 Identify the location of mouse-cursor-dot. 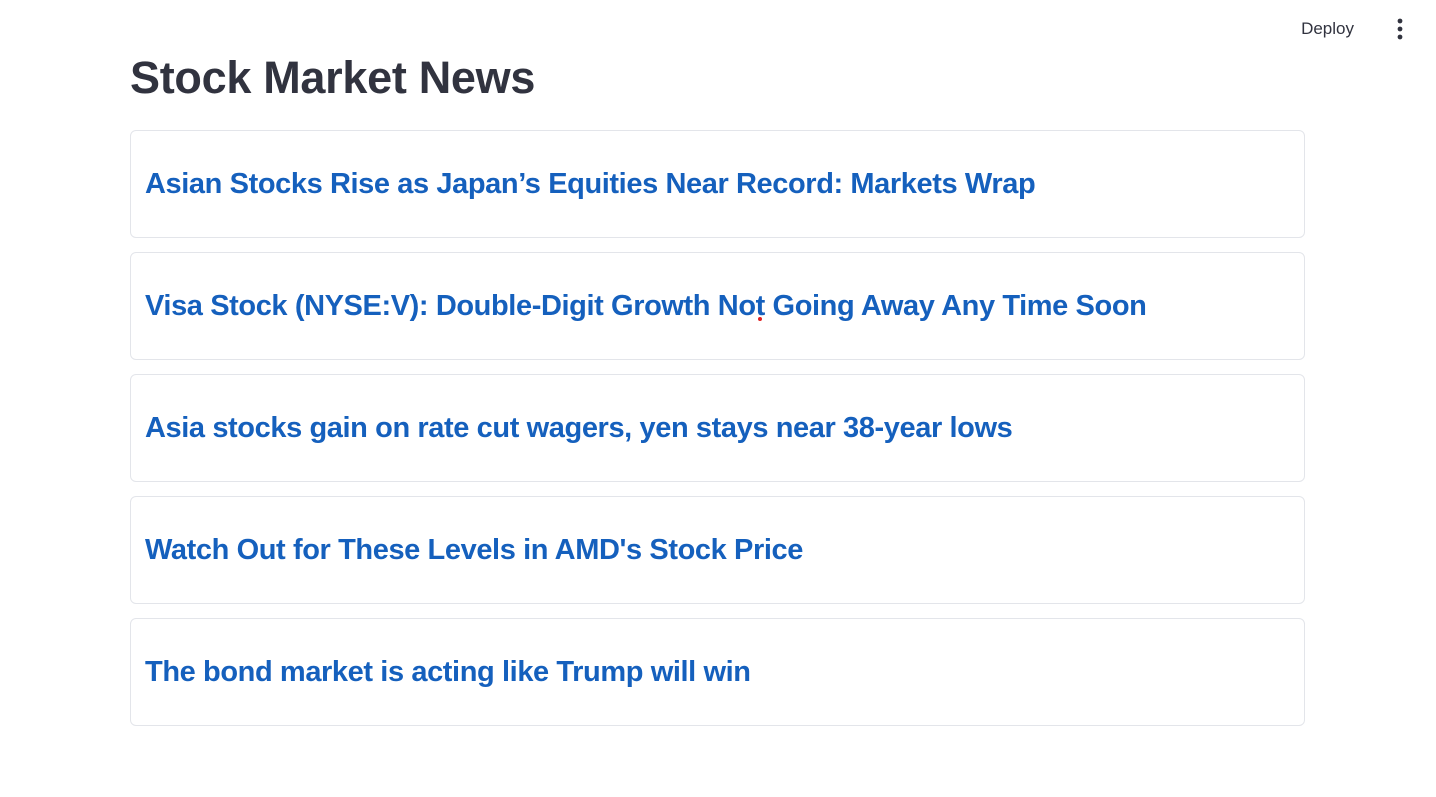
(760, 319).